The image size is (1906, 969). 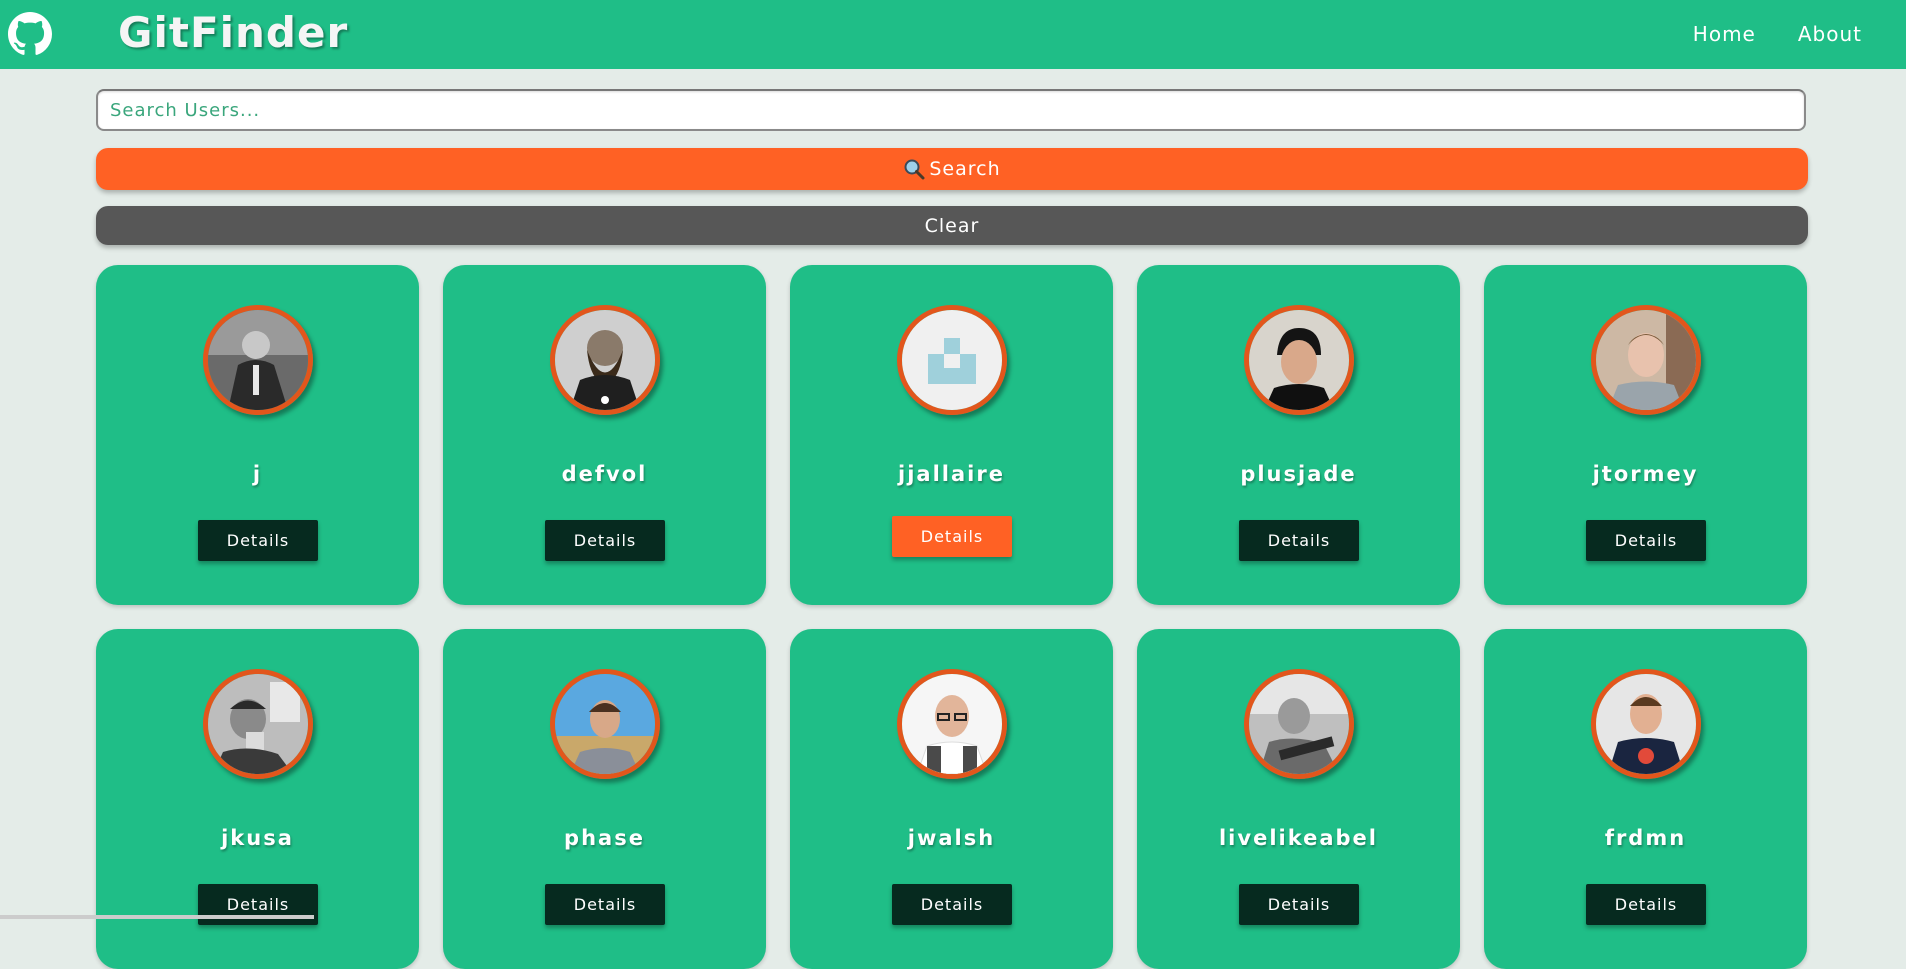 What do you see at coordinates (1645, 474) in the screenshot?
I see `username: jtormey` at bounding box center [1645, 474].